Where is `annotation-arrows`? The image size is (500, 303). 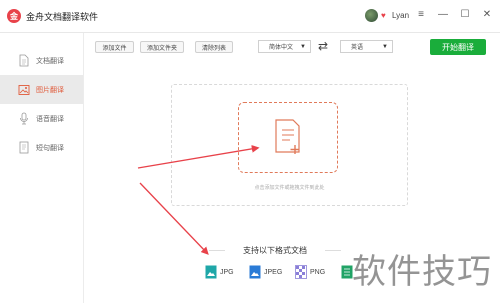
annotation-arrows is located at coordinates (198, 200).